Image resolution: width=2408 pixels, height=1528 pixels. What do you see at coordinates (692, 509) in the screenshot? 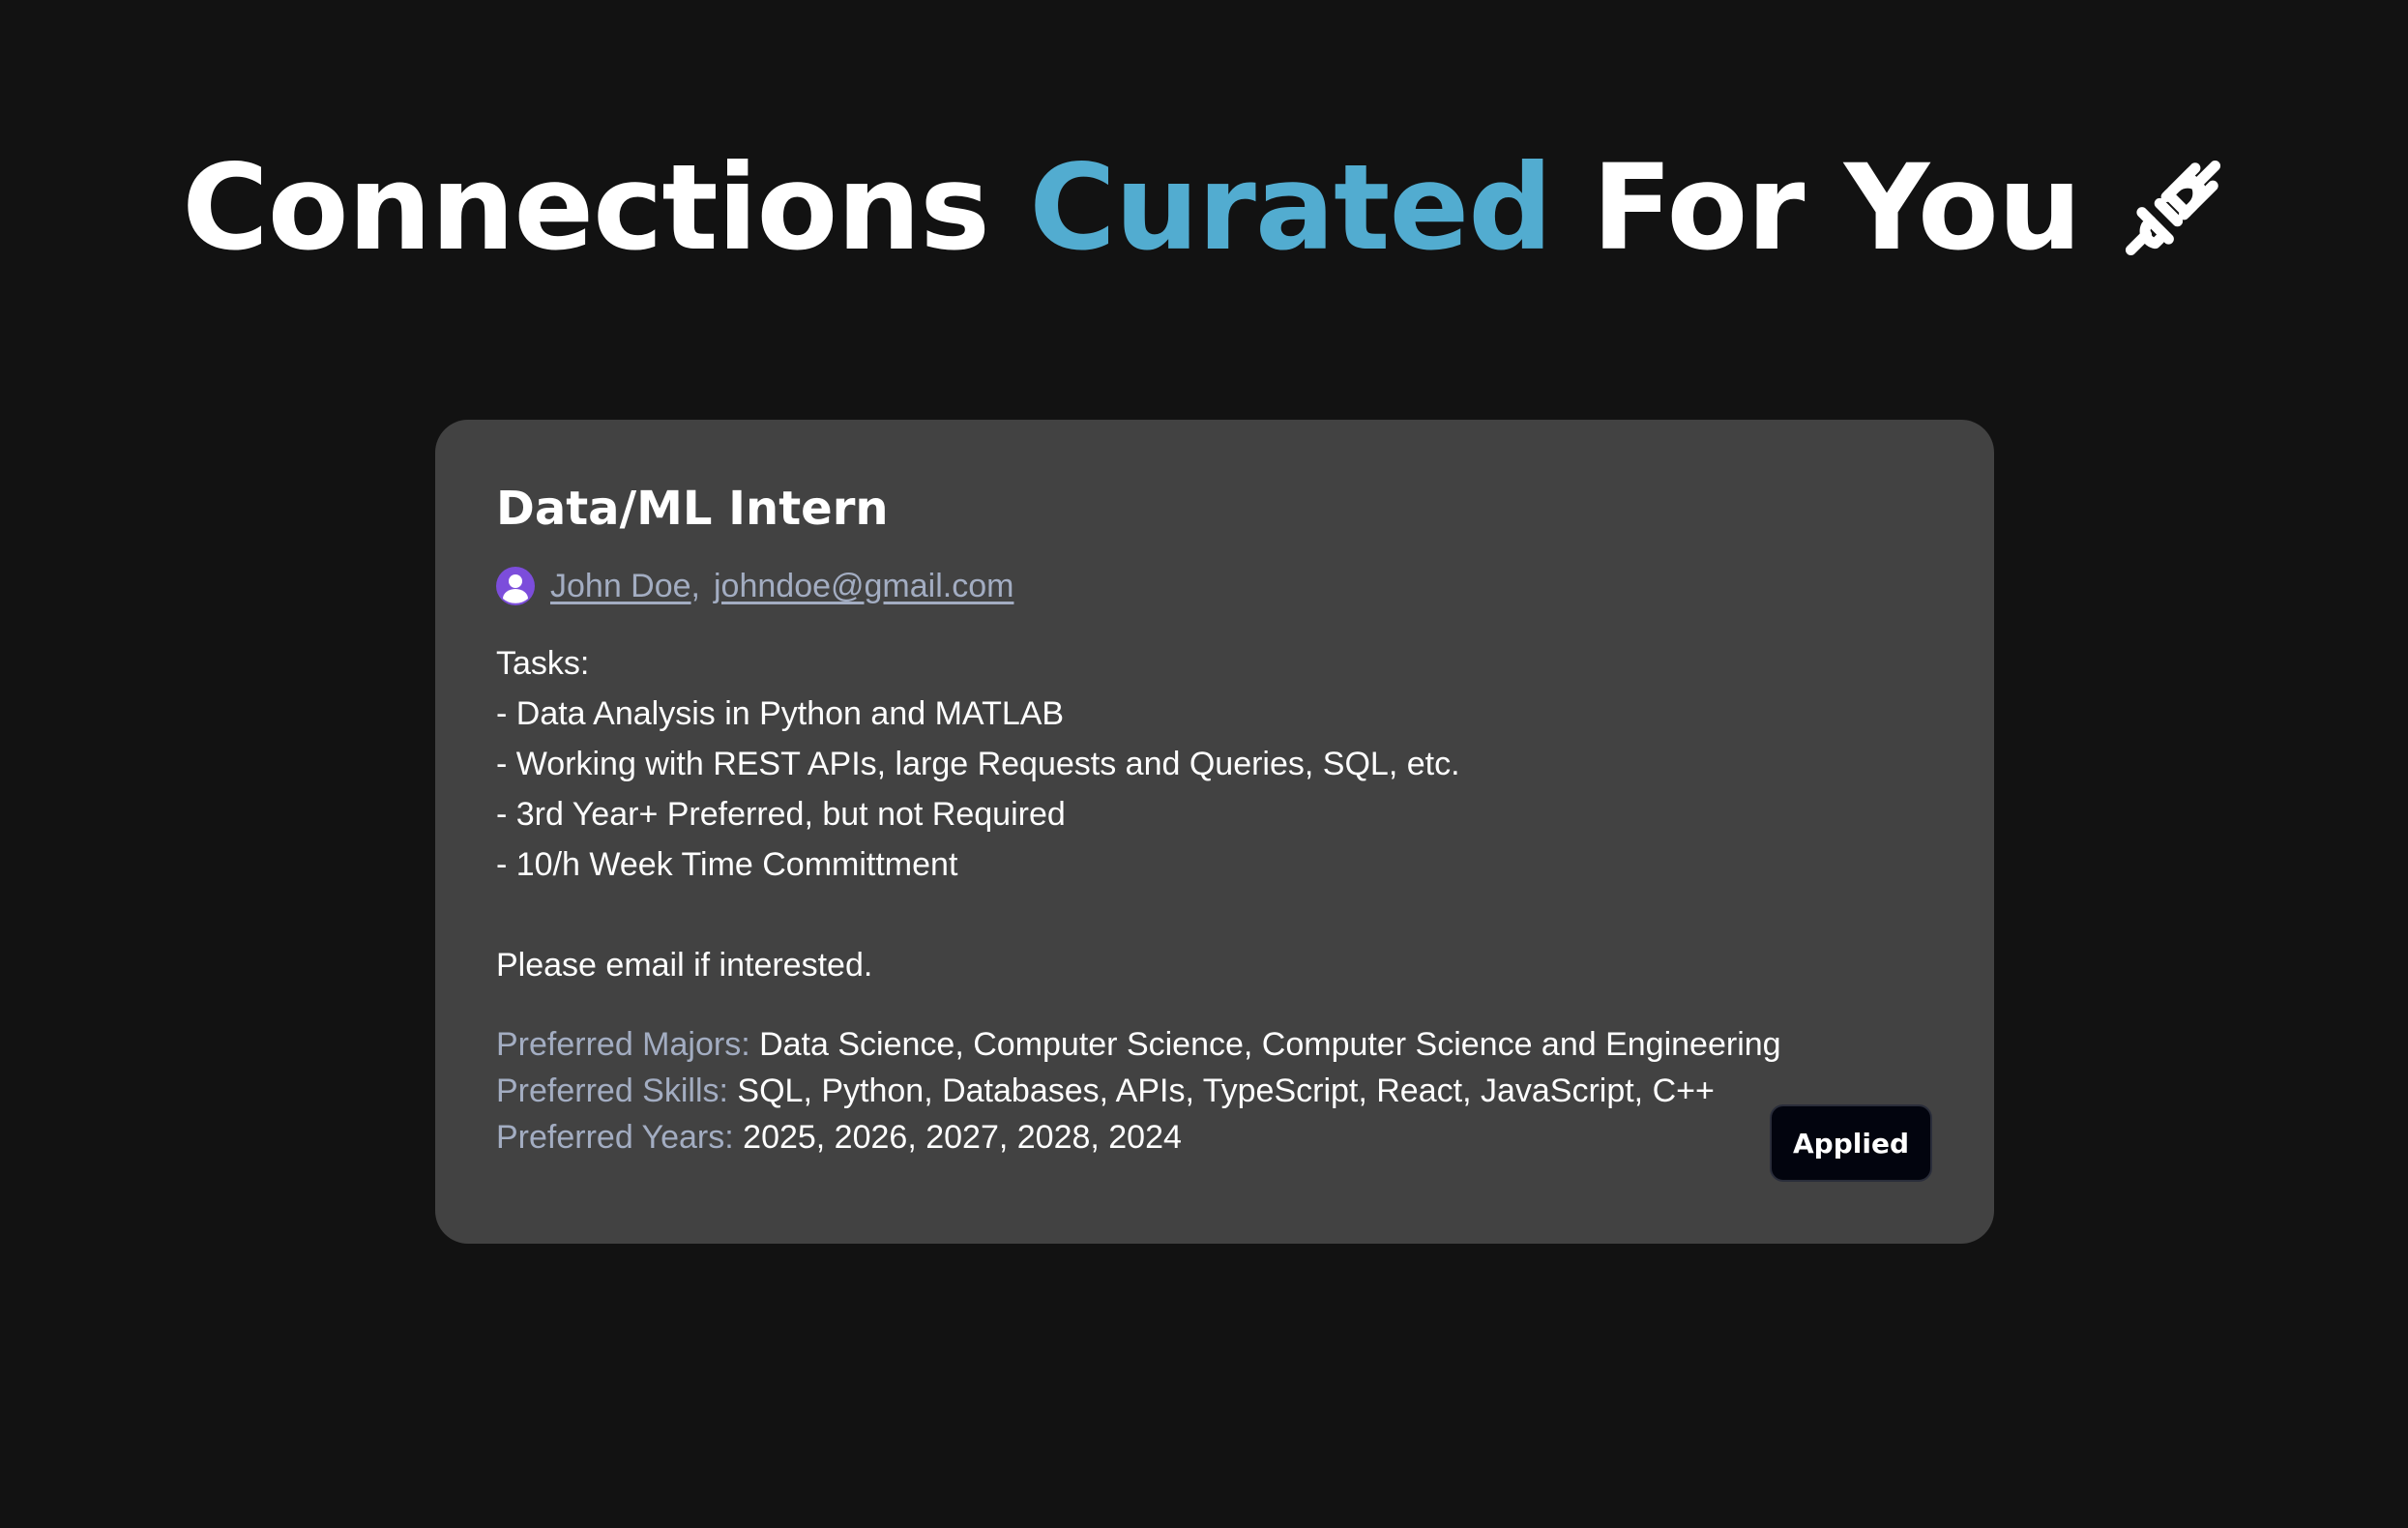
I see `card-title: Data/ML Intern` at bounding box center [692, 509].